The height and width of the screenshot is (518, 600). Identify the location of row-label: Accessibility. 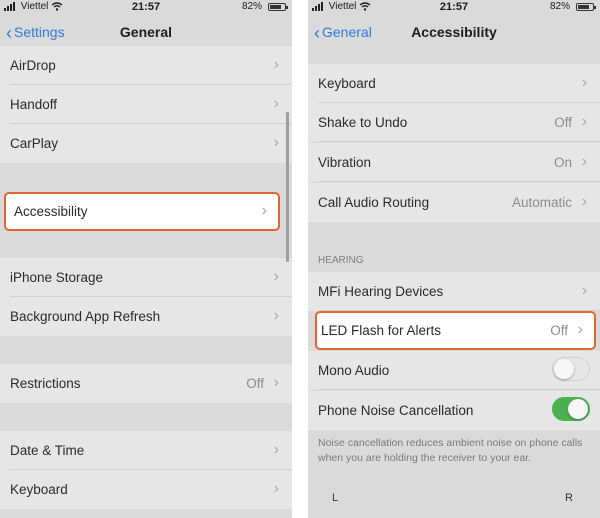
(51, 211).